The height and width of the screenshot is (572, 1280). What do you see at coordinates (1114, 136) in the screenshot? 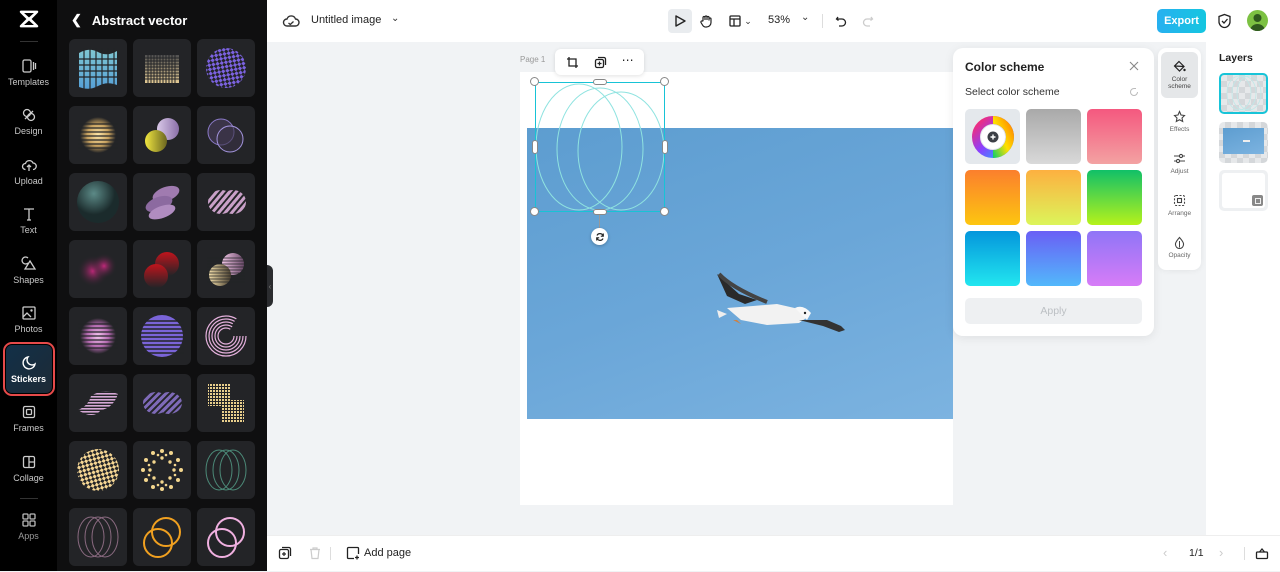
I see `swatch-pink` at bounding box center [1114, 136].